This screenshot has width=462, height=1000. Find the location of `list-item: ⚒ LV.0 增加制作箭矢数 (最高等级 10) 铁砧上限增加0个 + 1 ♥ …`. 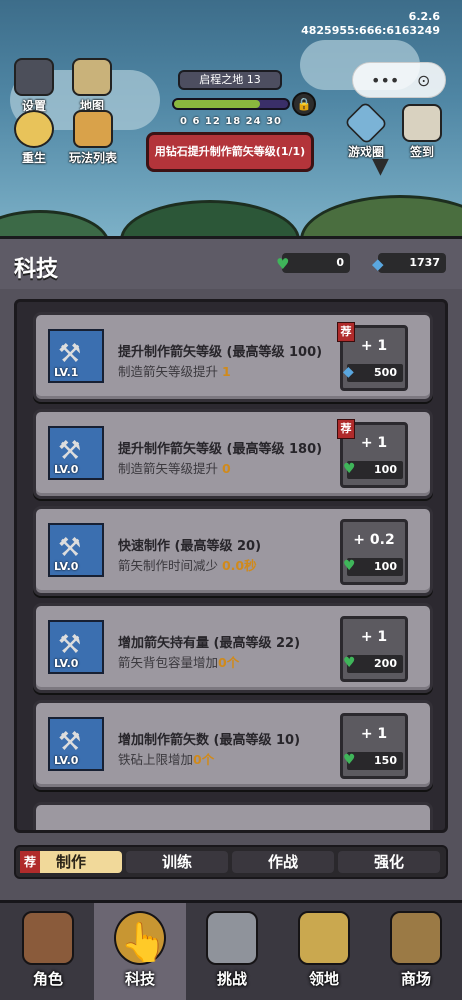

list-item: ⚒ LV.0 增加制作箭矢数 (最高等级 10) 铁砧上限增加0个 + 1 ♥ … is located at coordinates (233, 745).